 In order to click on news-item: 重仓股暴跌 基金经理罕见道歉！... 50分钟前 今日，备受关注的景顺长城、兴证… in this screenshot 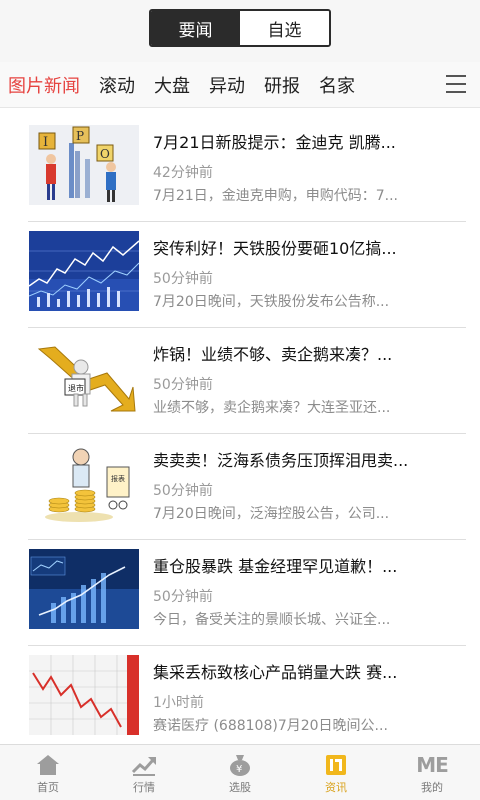, I will do `click(240, 593)`.